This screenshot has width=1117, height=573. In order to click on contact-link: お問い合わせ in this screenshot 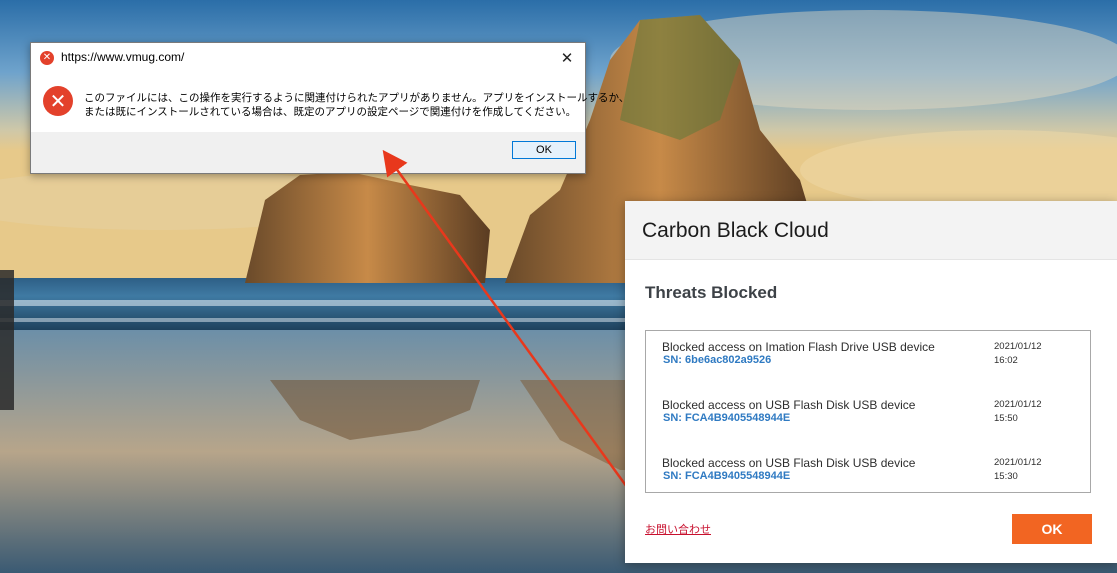, I will do `click(678, 529)`.